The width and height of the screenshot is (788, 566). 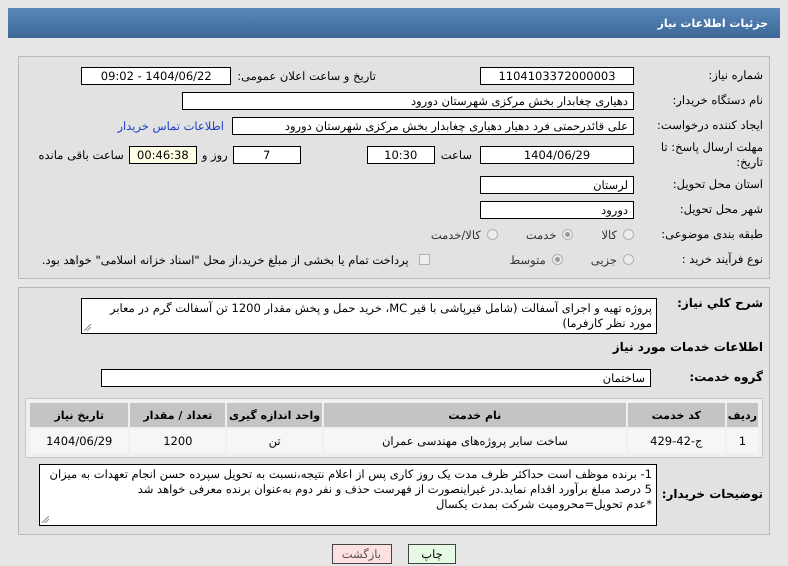 I want to click on table-cell: تن, so click(x=274, y=441).